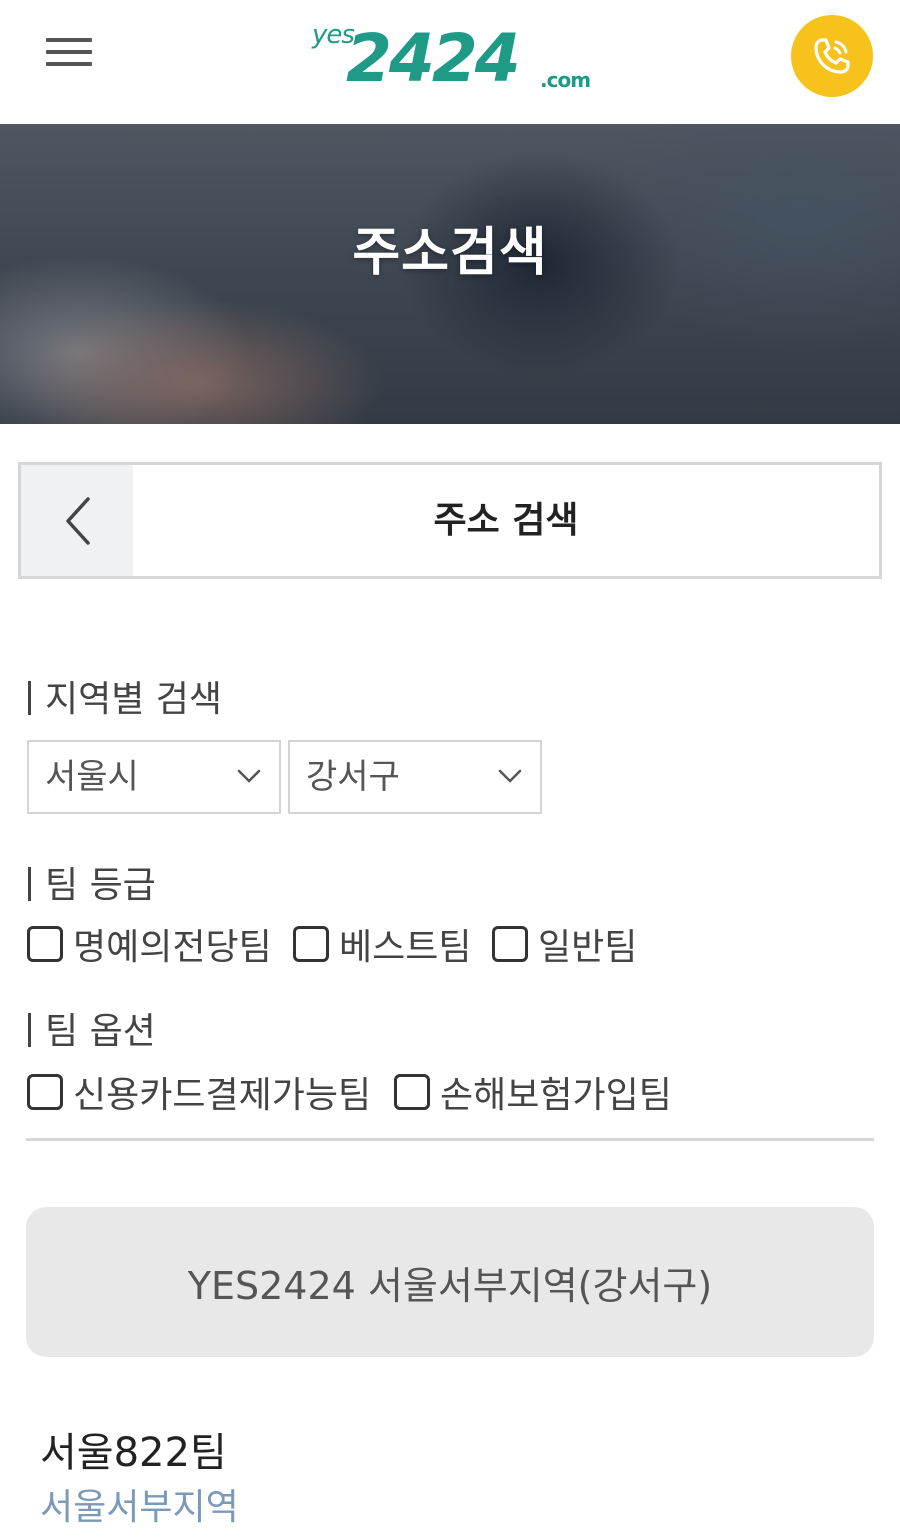 The width and height of the screenshot is (900, 1540). I want to click on back-button, so click(77, 520).